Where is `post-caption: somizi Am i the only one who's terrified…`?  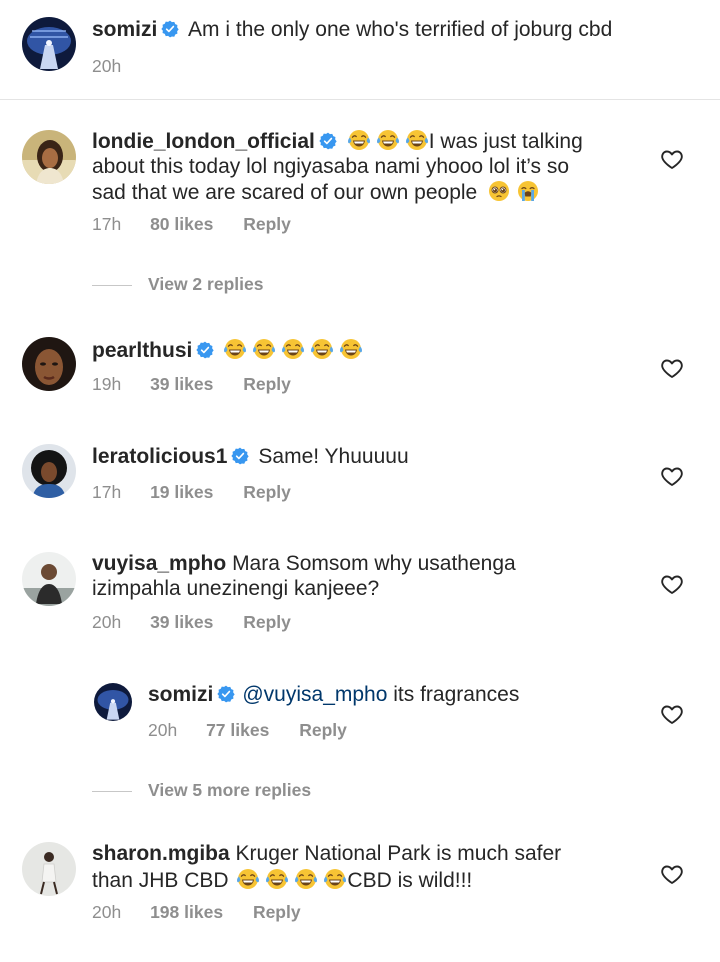 post-caption: somizi Am i the only one who's terrified… is located at coordinates (360, 50).